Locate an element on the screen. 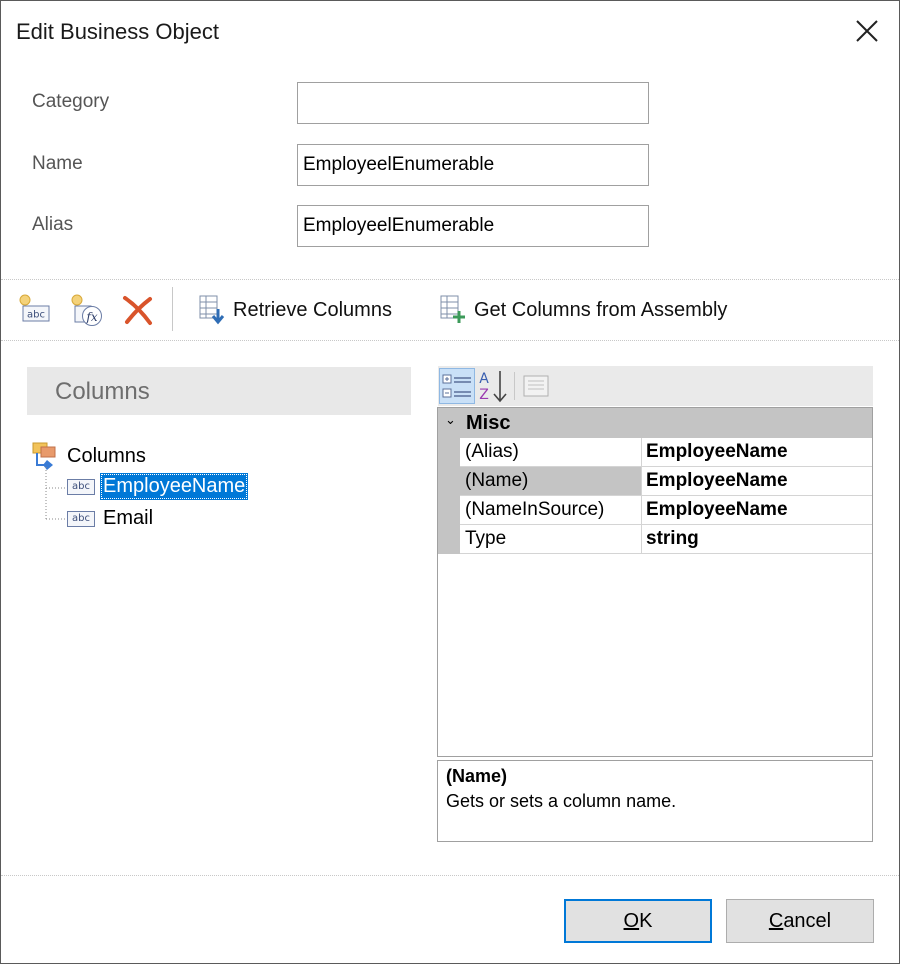  get-columns-from-assembly-button: Get Columns from Assembly is located at coordinates (583, 310).